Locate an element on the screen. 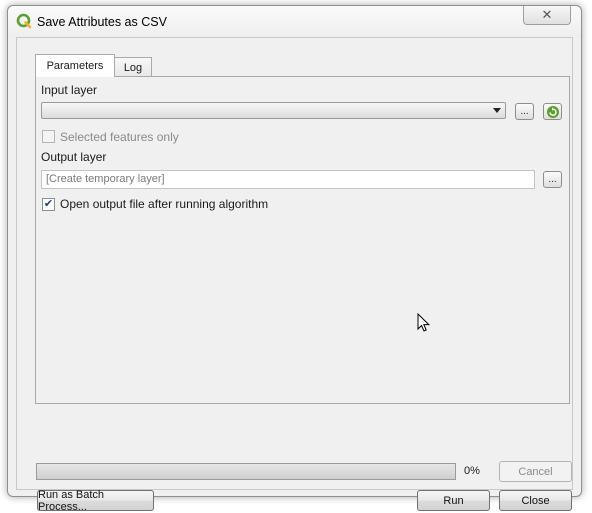  close-window-button: ✕ is located at coordinates (547, 15).